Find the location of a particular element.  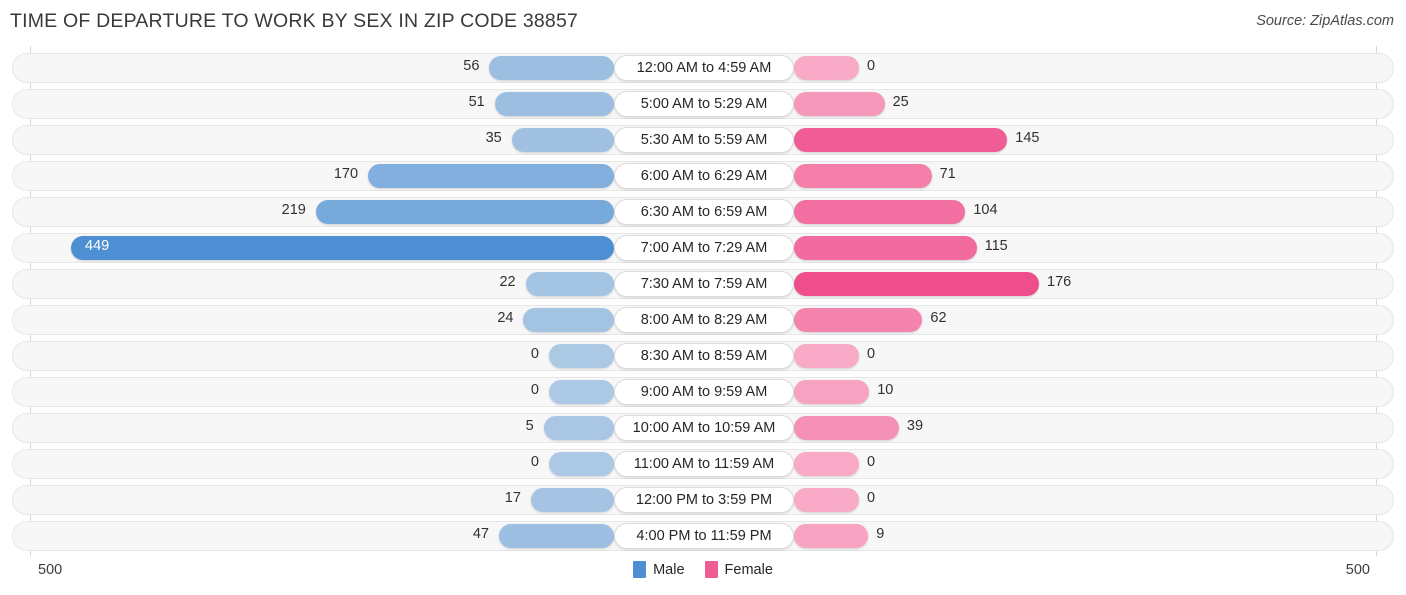

category-label: 6:30 AM to 6:59 AM is located at coordinates (704, 212).